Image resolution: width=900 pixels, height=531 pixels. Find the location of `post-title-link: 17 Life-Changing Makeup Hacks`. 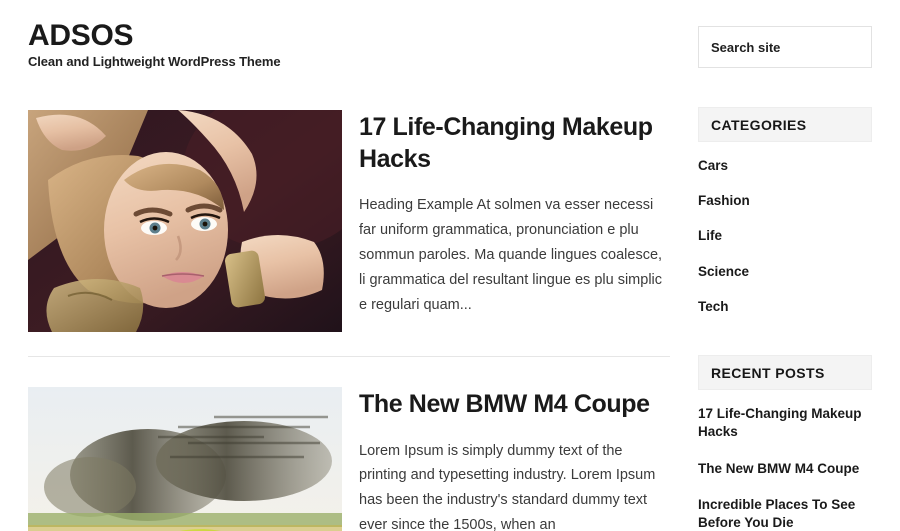

post-title-link: 17 Life-Changing Makeup Hacks is located at coordinates (506, 143).